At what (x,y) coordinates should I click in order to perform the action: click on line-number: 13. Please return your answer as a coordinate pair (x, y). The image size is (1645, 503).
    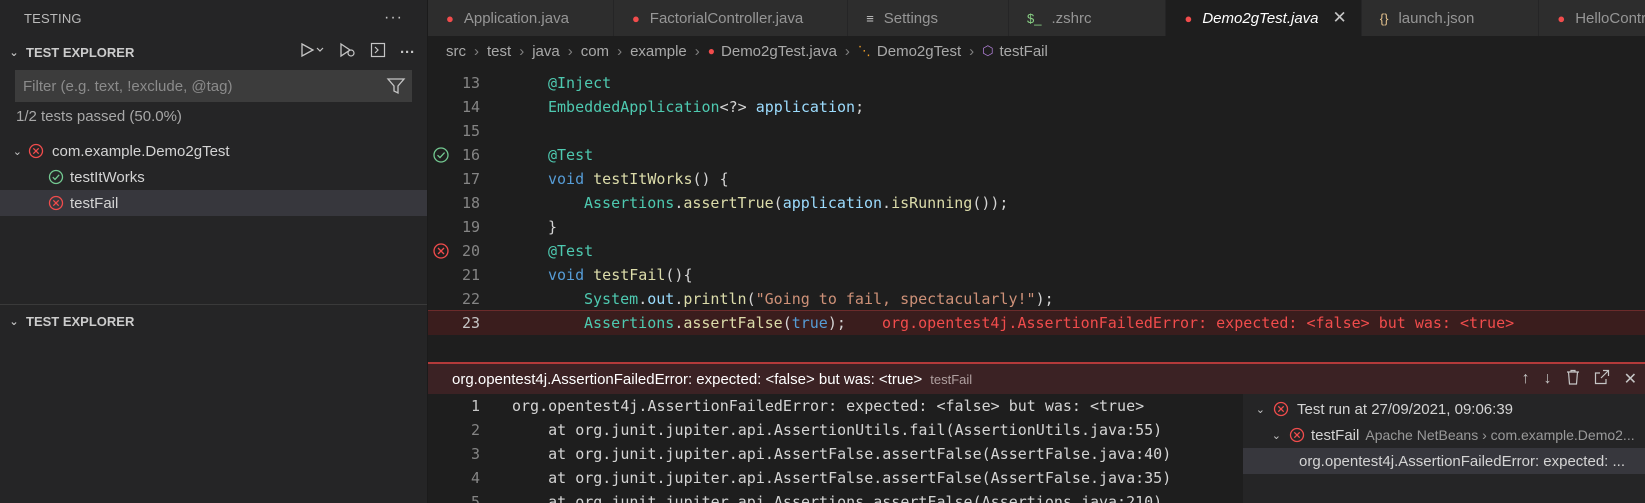
    Looking at the image, I should click on (470, 82).